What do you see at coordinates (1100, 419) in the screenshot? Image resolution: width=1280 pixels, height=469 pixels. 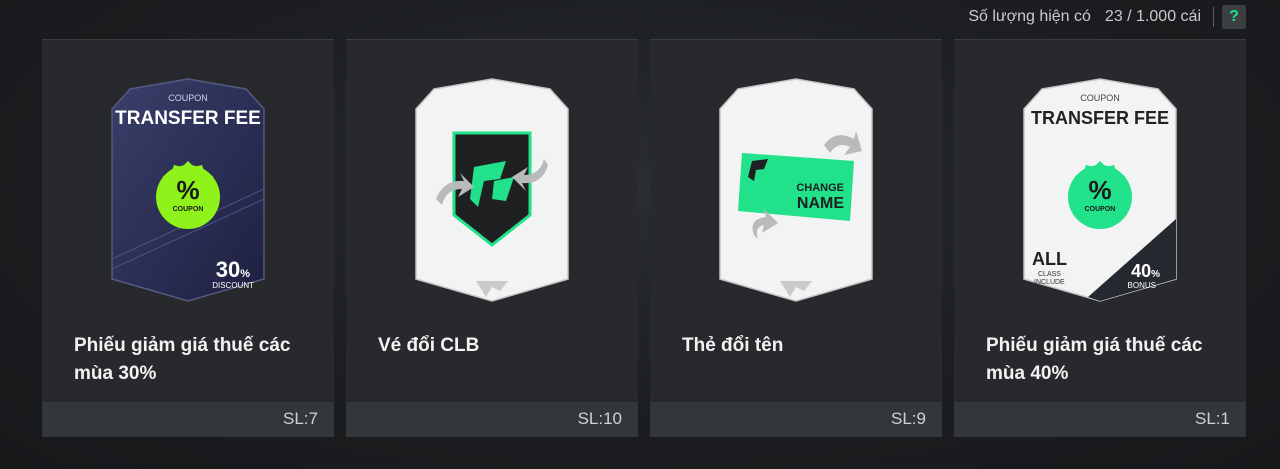 I see `item-footer: SL:1` at bounding box center [1100, 419].